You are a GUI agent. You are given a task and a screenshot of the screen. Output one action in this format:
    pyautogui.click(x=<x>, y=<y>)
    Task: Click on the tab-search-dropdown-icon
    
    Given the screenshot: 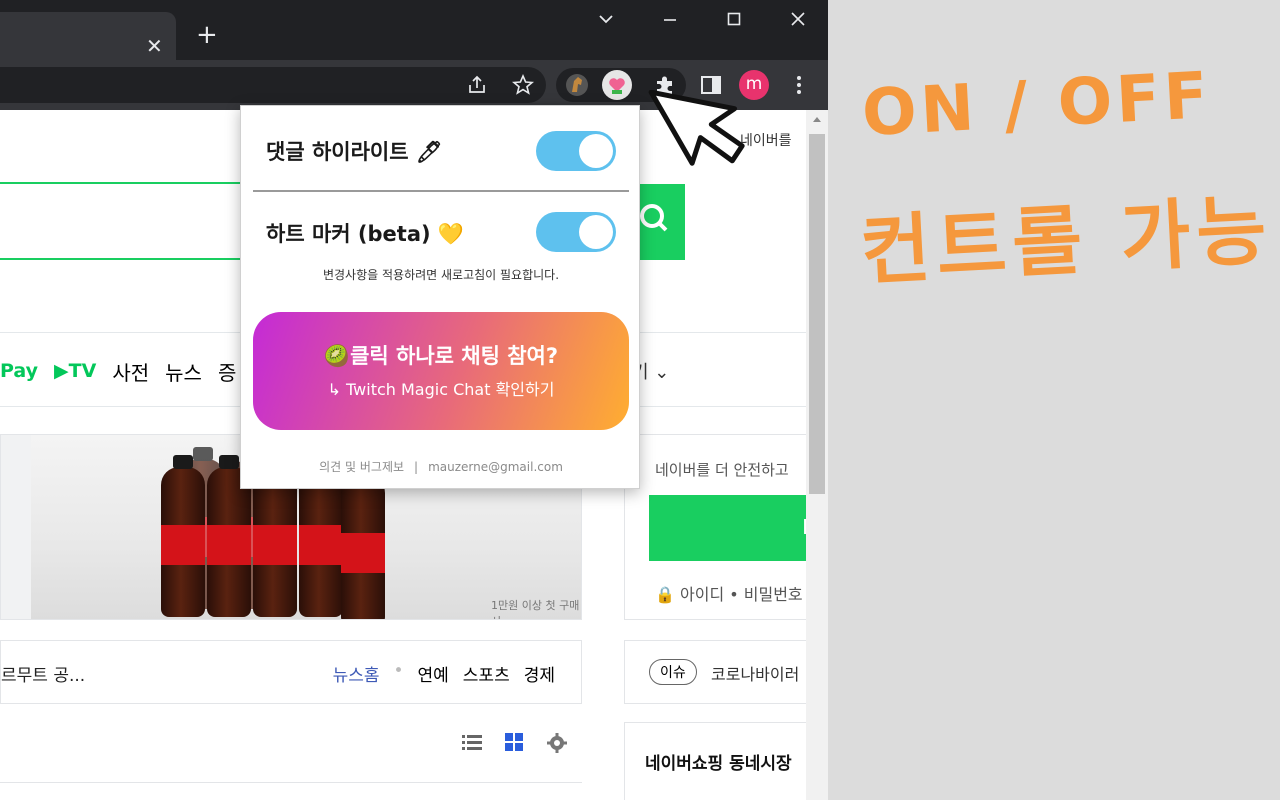 What is the action you would take?
    pyautogui.click(x=606, y=22)
    